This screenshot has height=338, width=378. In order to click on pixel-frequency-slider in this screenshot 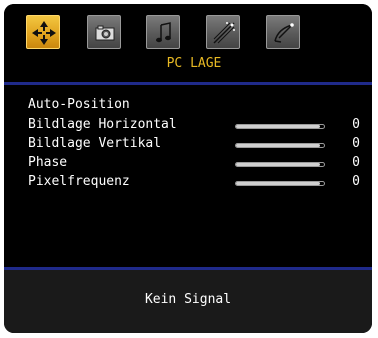, I will do `click(280, 183)`.